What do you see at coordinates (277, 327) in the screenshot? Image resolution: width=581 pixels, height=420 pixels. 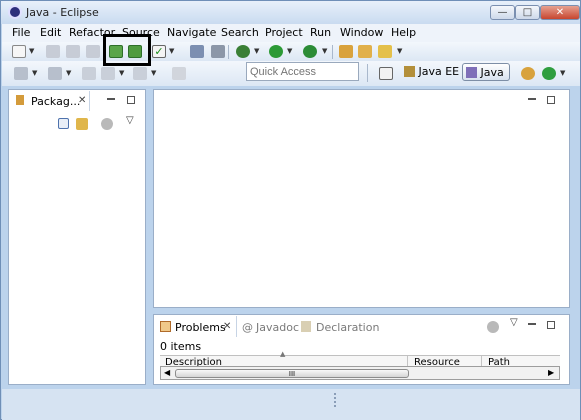 I see `tab-label: Javadoc` at bounding box center [277, 327].